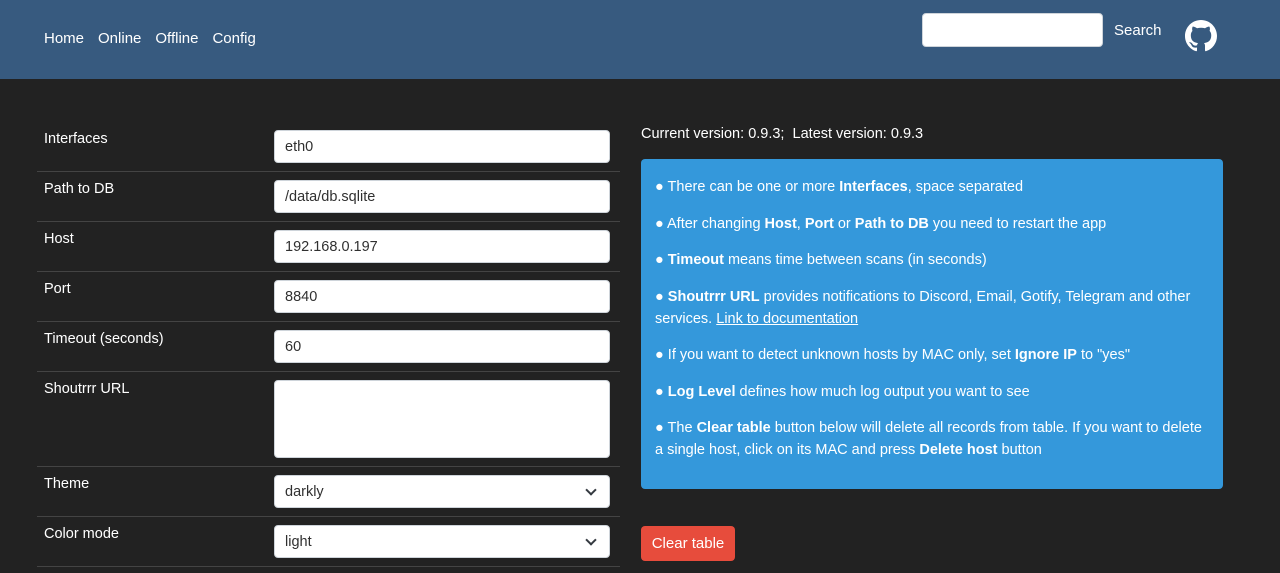 The width and height of the screenshot is (1280, 573). Describe the element at coordinates (442, 246) in the screenshot. I see `host-input: 192.168.0.197` at that location.